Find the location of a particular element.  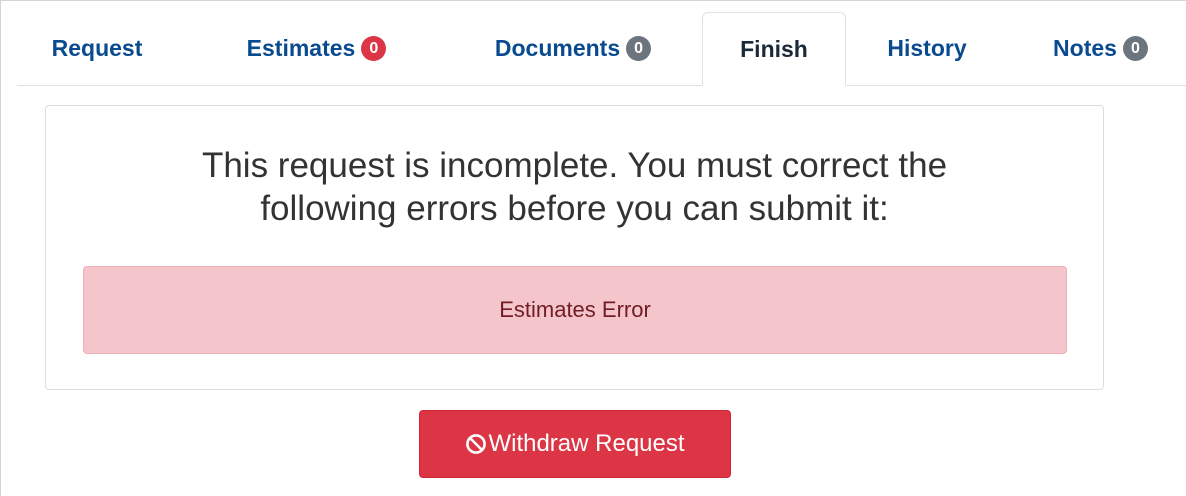

tab-history: History is located at coordinates (927, 48).